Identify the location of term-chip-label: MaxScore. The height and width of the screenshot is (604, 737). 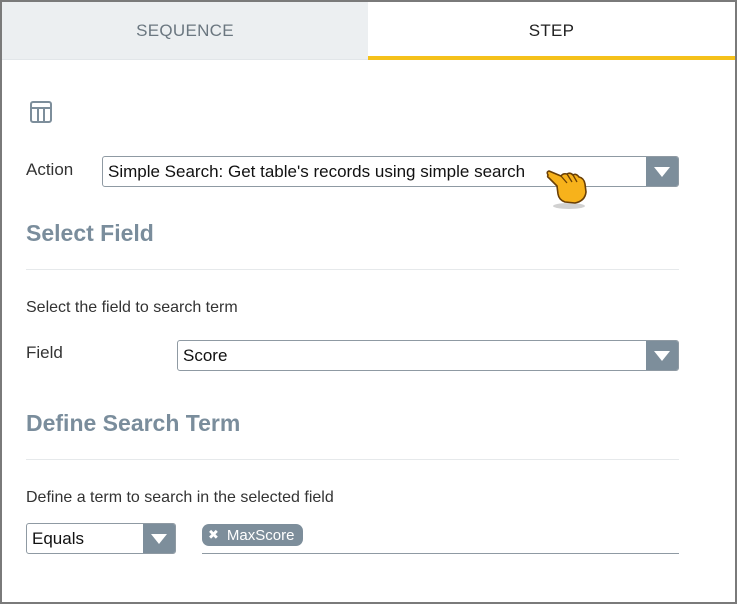
(260, 535).